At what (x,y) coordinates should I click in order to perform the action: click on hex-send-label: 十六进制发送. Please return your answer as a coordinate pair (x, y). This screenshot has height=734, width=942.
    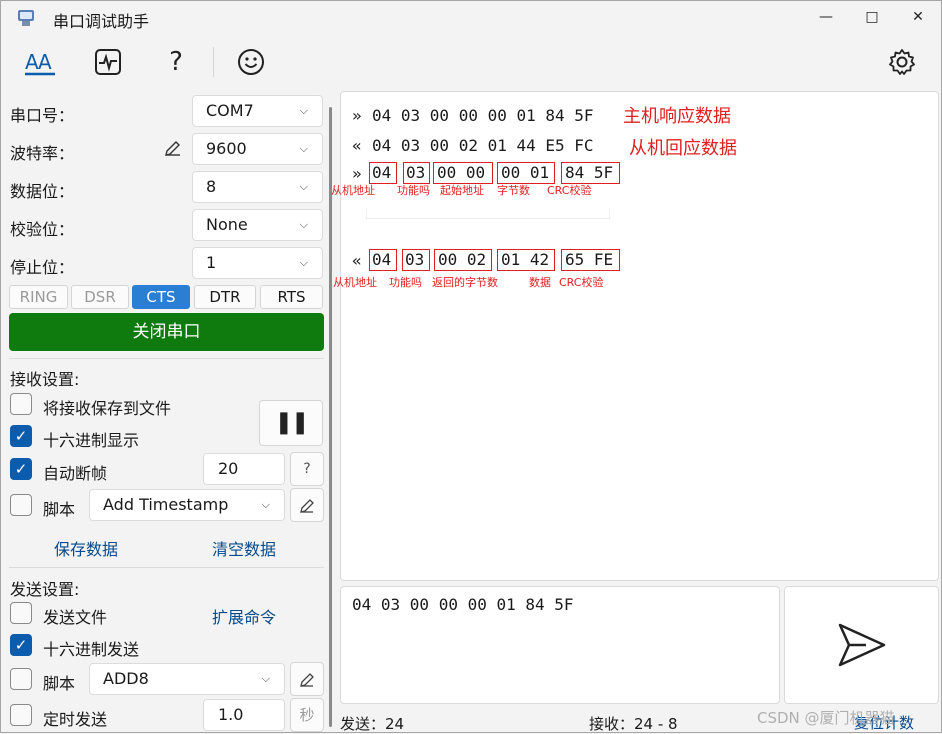
    Looking at the image, I should click on (91, 649).